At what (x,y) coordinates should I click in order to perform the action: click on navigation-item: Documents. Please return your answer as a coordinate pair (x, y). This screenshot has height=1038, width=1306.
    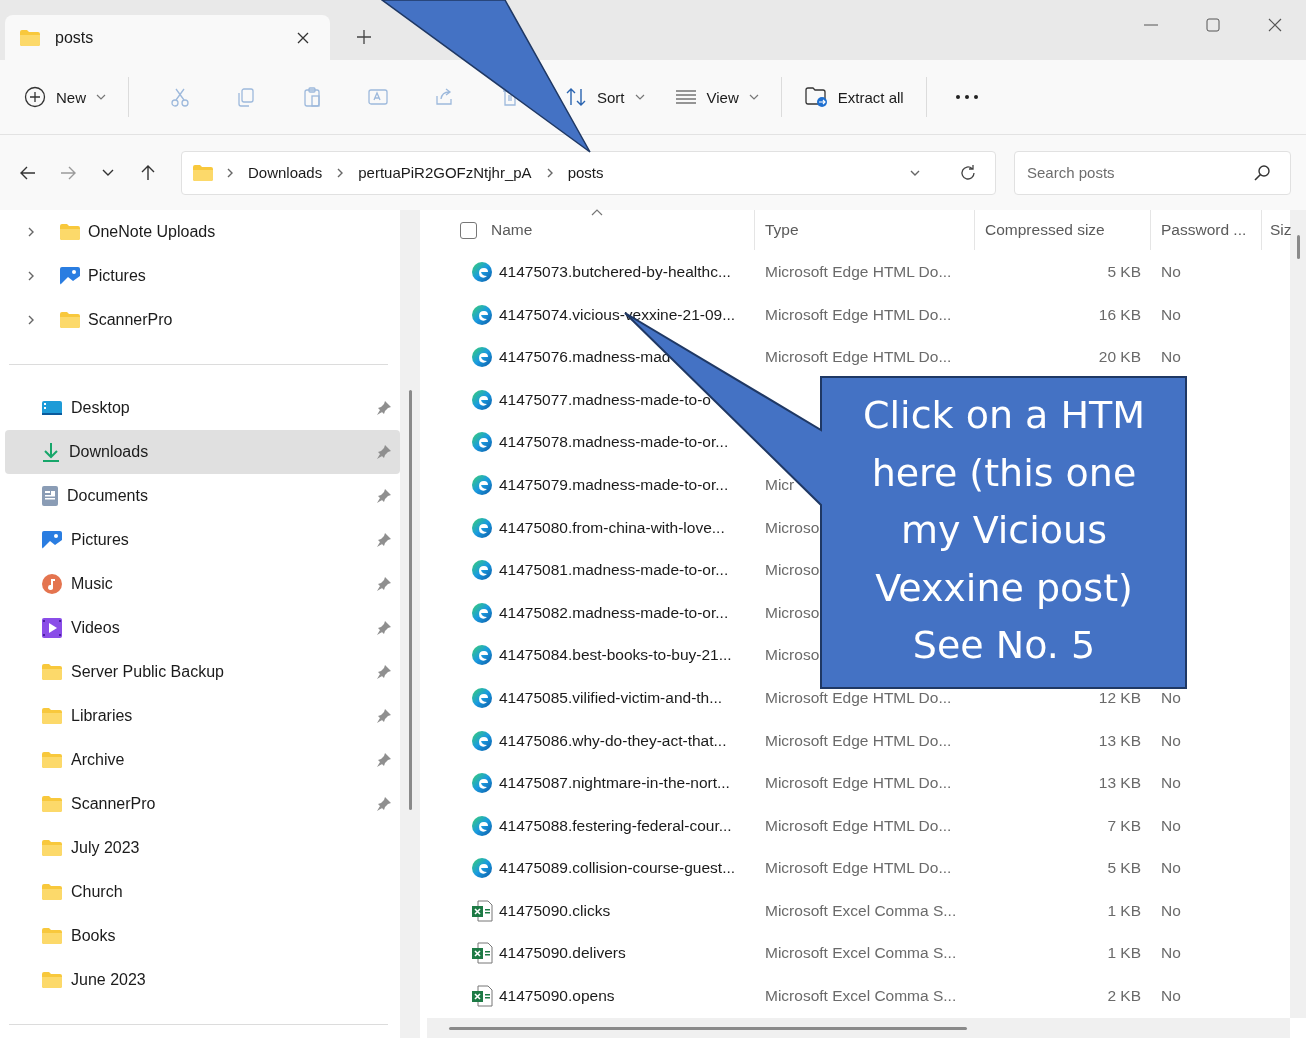
    Looking at the image, I should click on (202, 496).